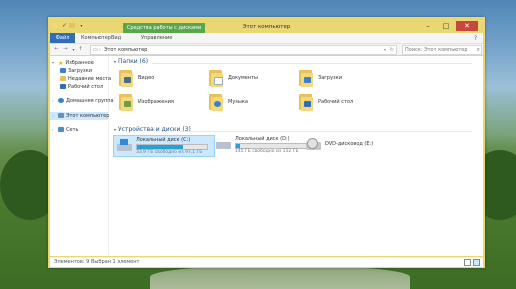 The height and width of the screenshot is (289, 516). Describe the element at coordinates (266, 262) in the screenshot. I see `status-bar: Элементов: 9 Выбран 1 элемент` at that location.